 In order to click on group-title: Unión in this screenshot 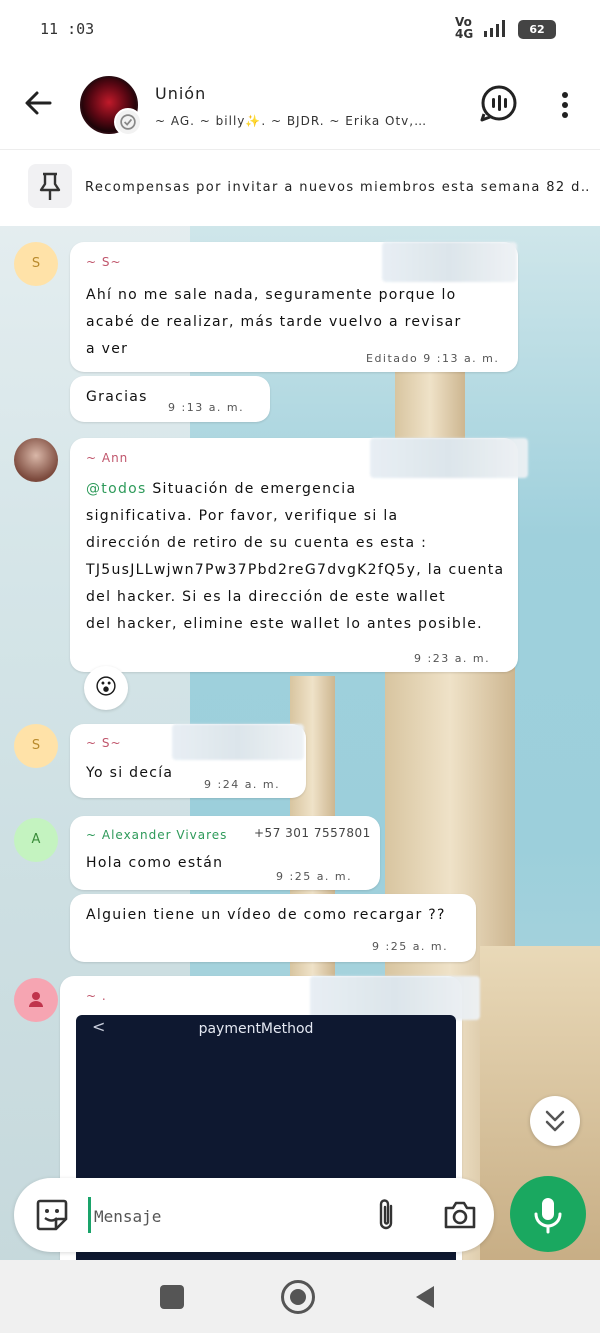, I will do `click(180, 93)`.